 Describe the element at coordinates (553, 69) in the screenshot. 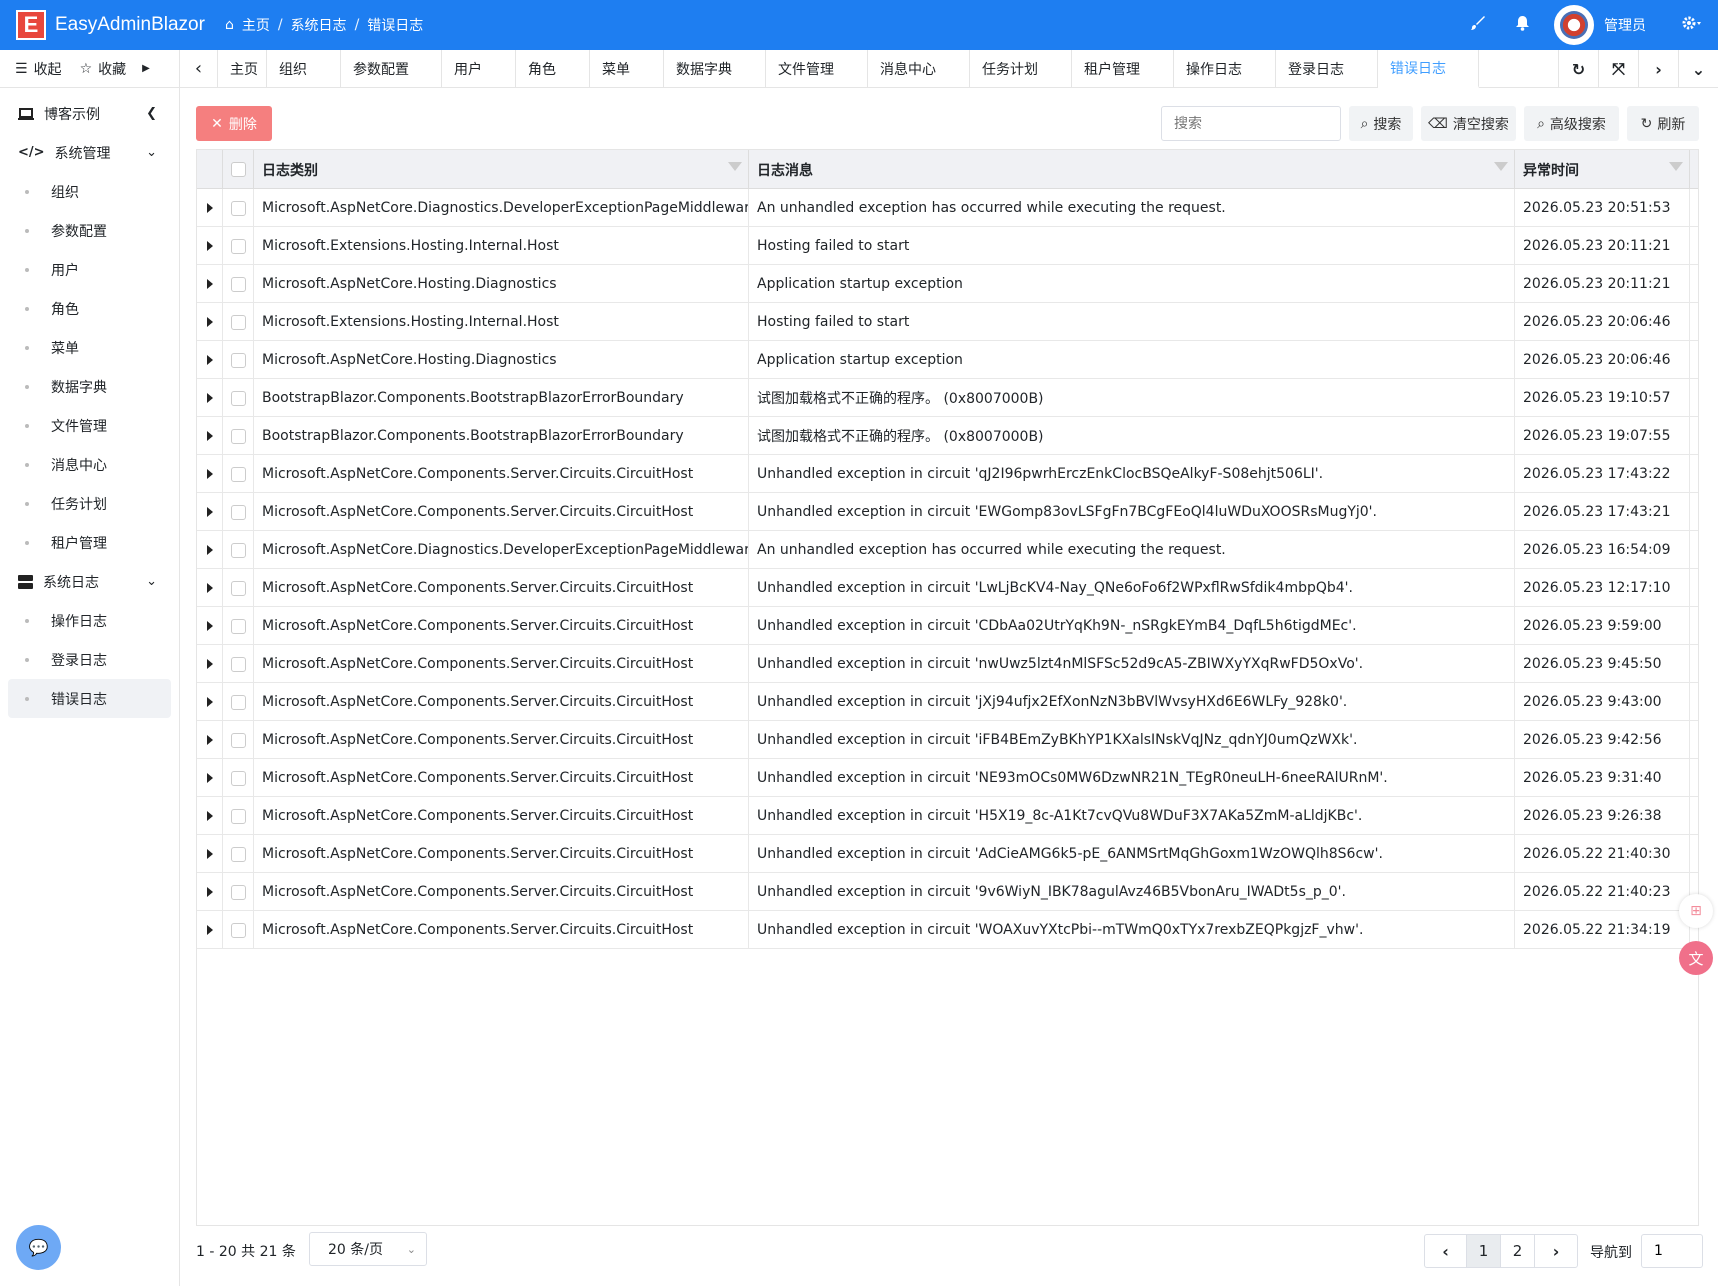

I see `tab-roles: 角色` at that location.